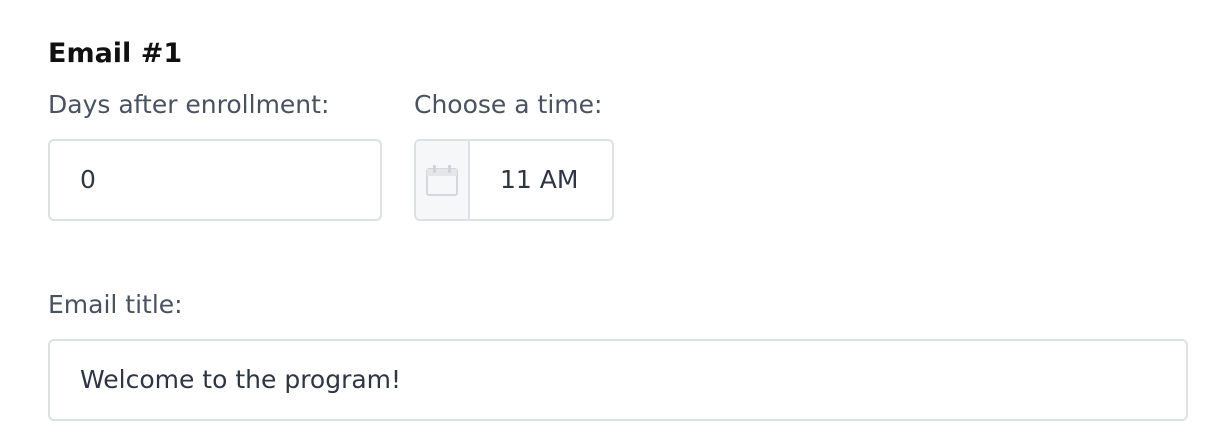 The image size is (1220, 442). Describe the element at coordinates (215, 180) in the screenshot. I see `days-after-enrollment-input: 0` at that location.